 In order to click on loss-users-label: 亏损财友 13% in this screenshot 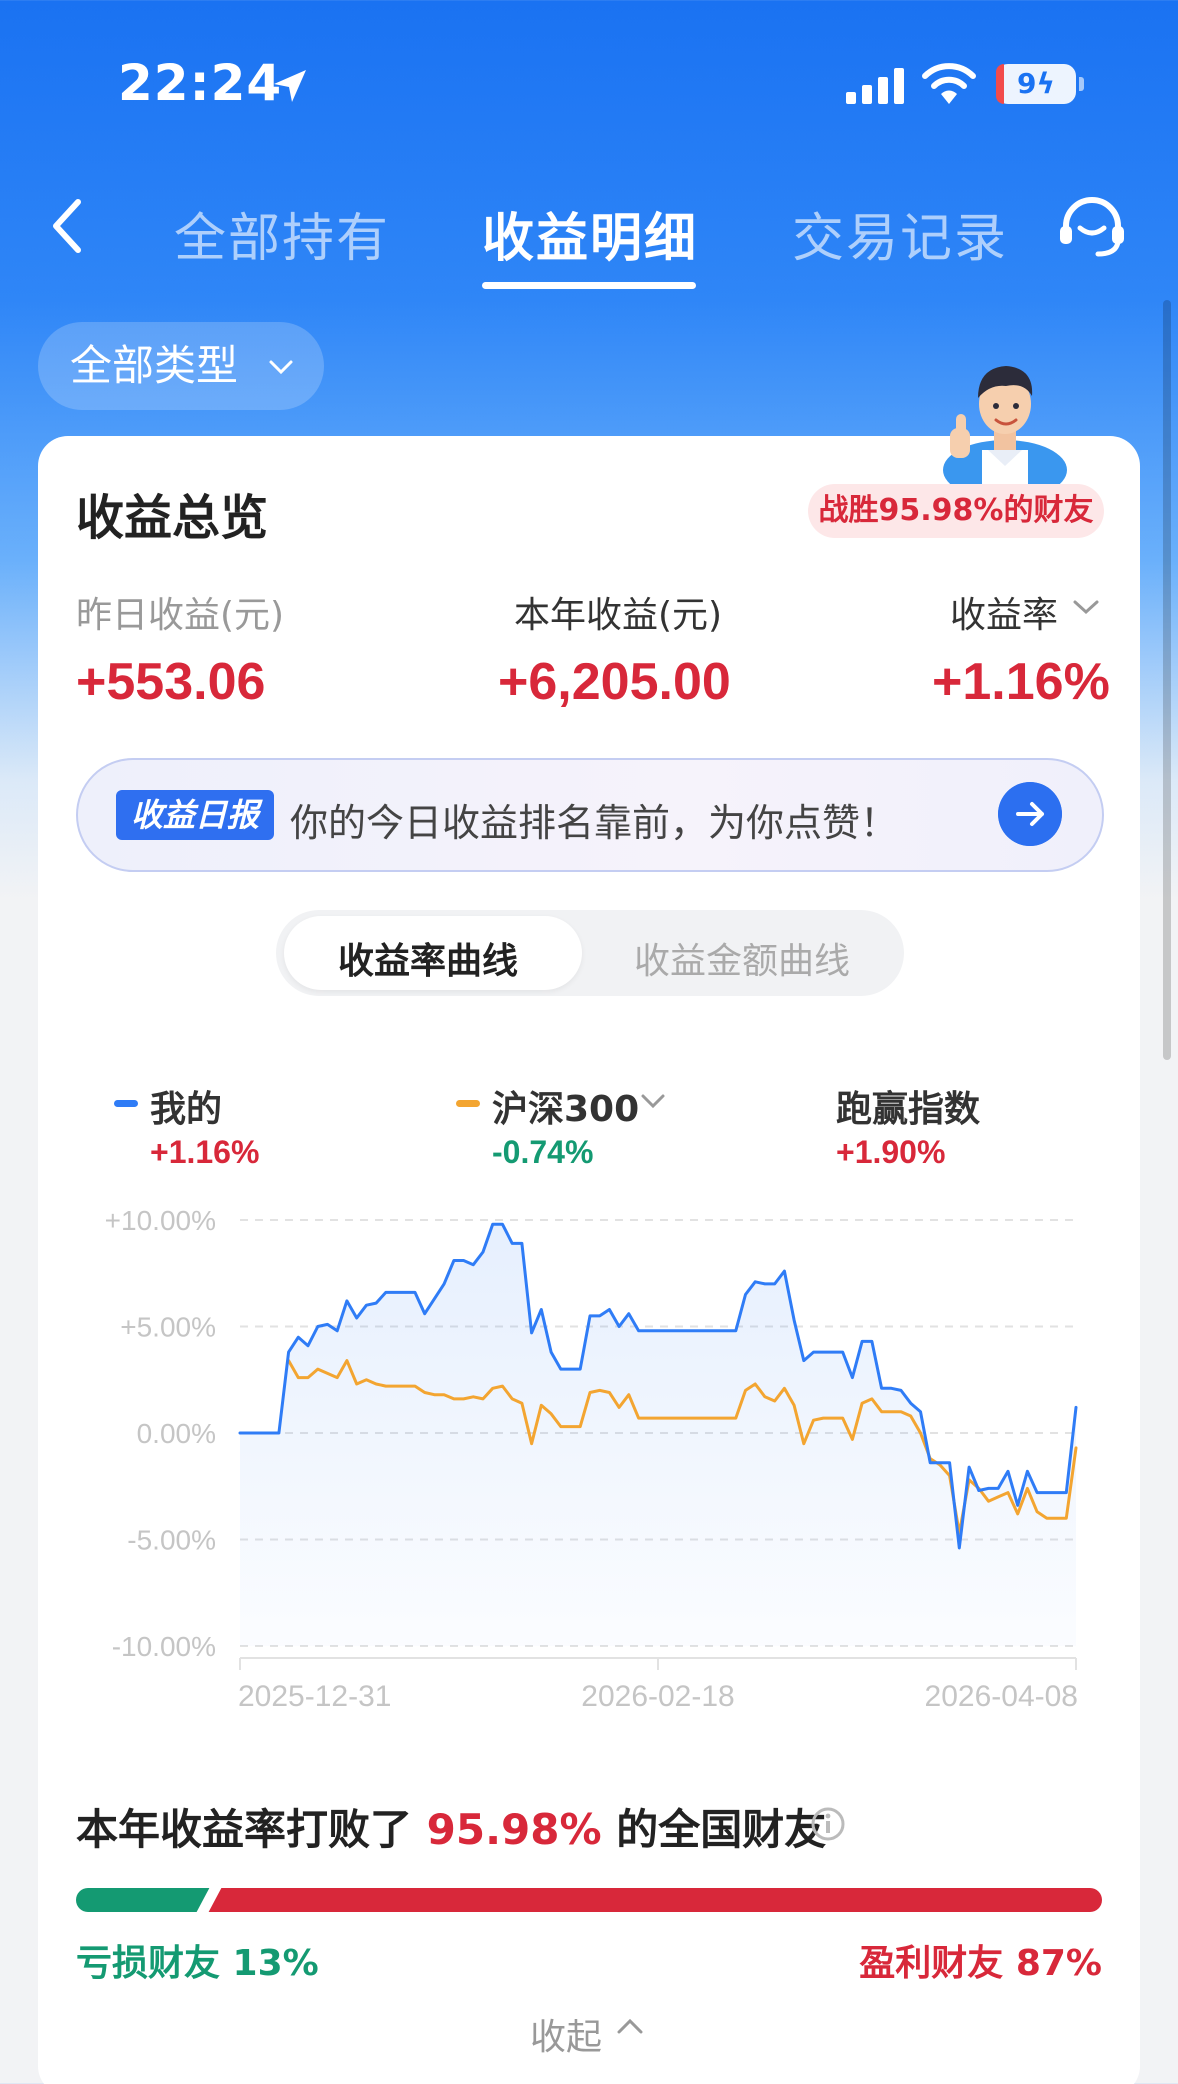, I will do `click(197, 1963)`.